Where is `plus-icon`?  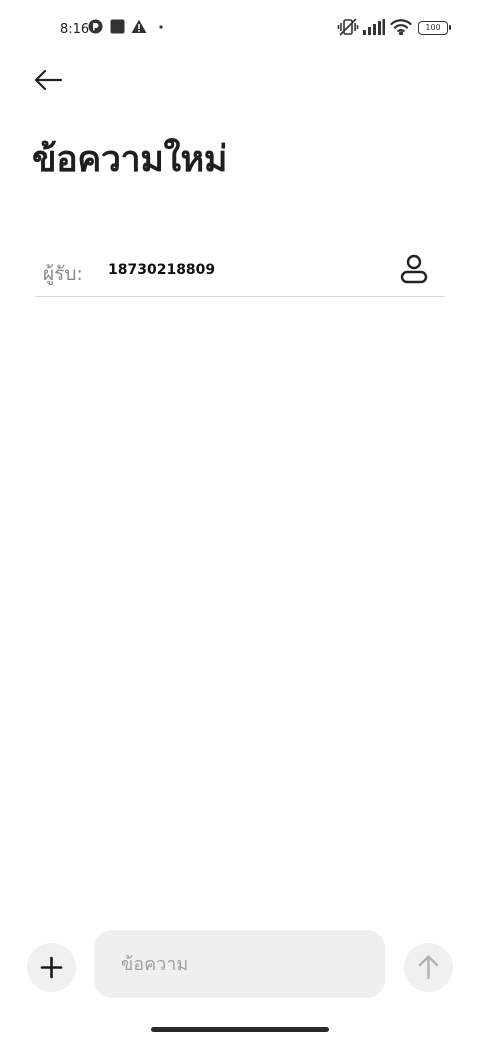
plus-icon is located at coordinates (51, 967).